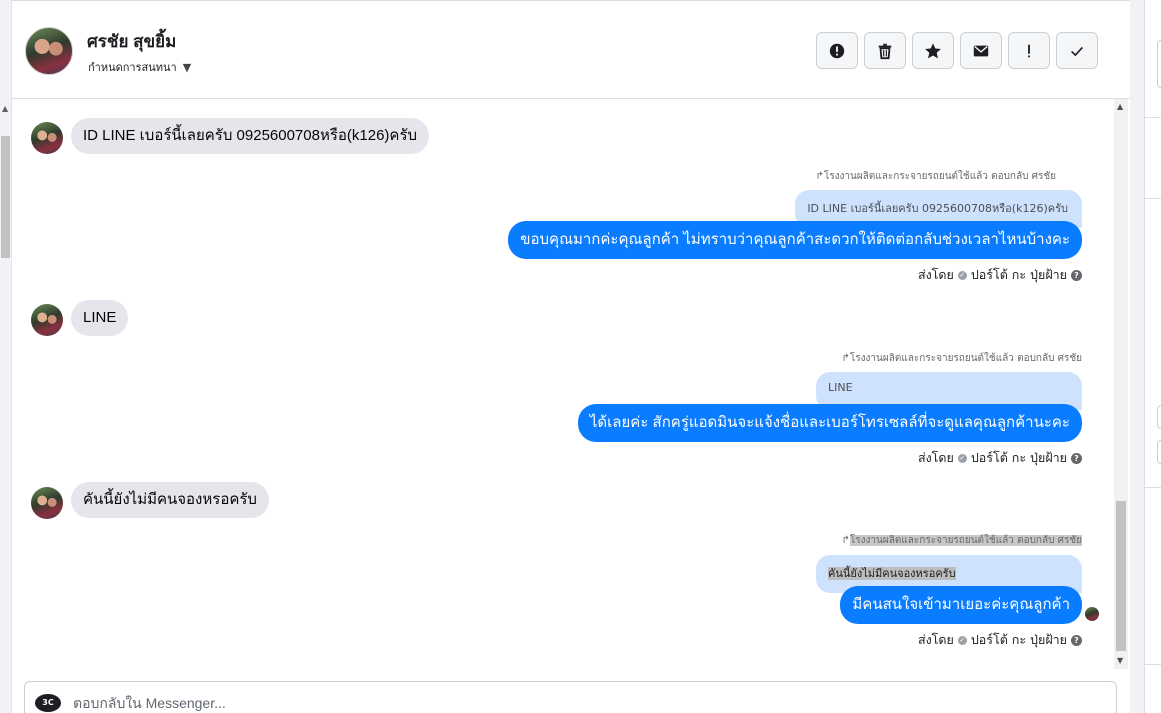 Image resolution: width=1161 pixels, height=713 pixels. What do you see at coordinates (132, 67) in the screenshot?
I see `assign-conversation-label: กำหนดการสนทนา` at bounding box center [132, 67].